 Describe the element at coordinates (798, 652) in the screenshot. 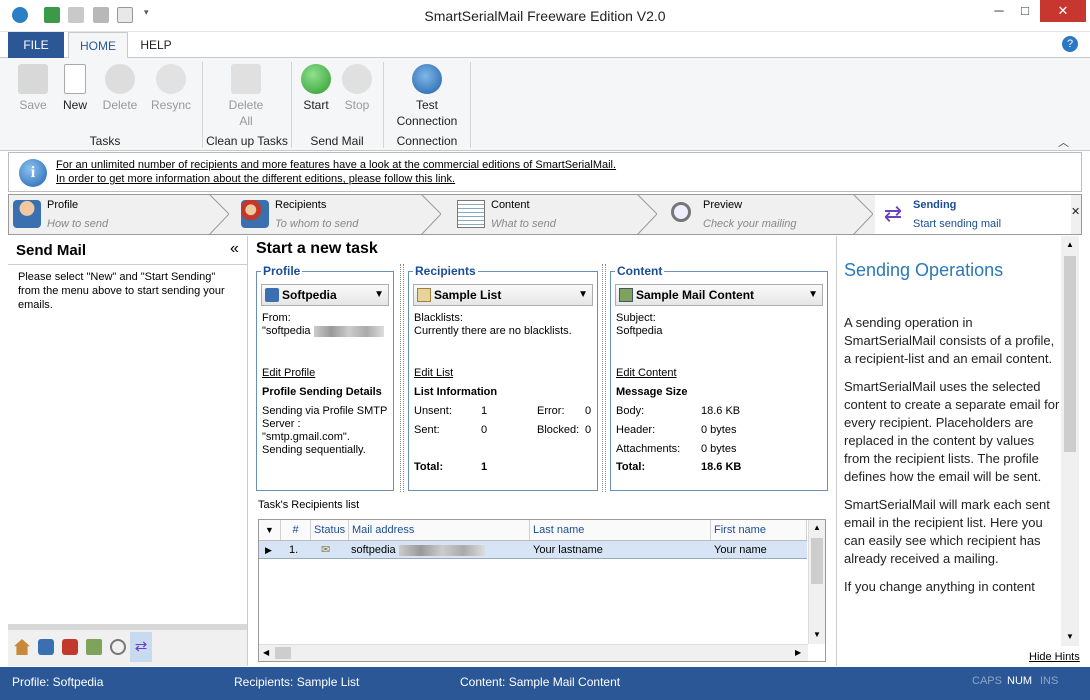

I see `scroll-right-icon: ▶` at that location.